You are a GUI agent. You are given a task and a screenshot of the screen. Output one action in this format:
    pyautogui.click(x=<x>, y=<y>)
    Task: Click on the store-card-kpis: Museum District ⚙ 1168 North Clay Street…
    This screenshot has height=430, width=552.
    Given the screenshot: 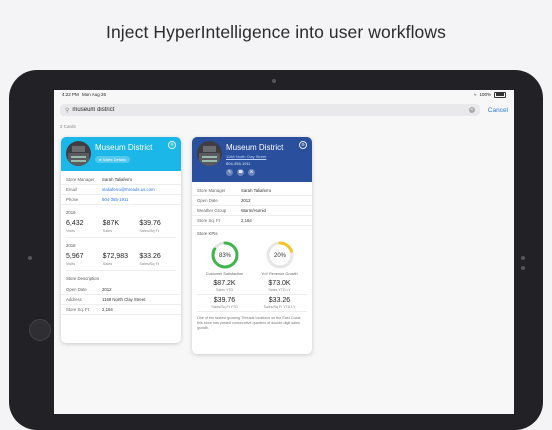 What is the action you would take?
    pyautogui.click(x=252, y=245)
    